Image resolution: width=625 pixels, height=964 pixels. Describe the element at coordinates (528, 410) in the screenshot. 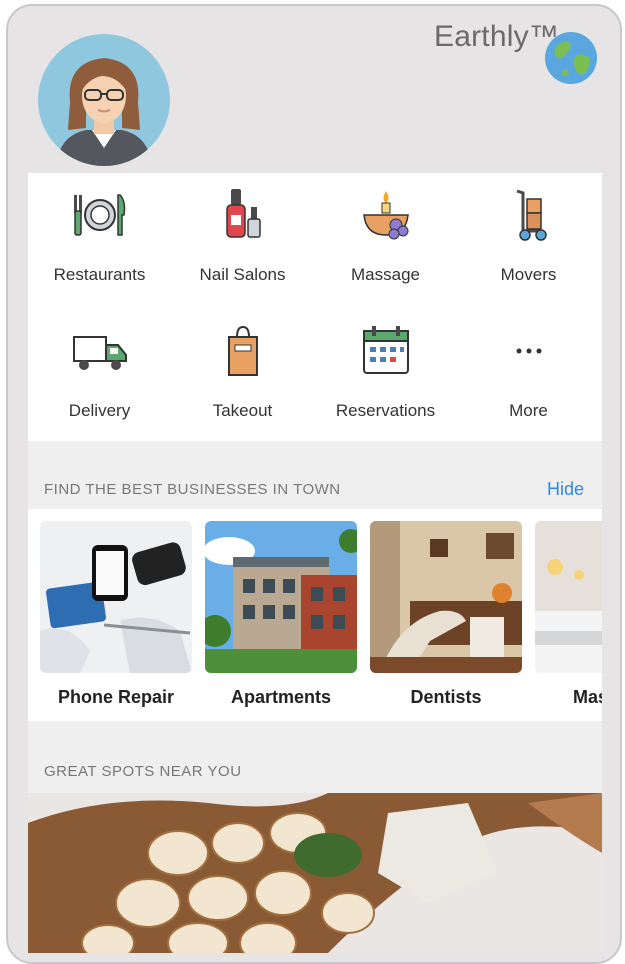

I see `category-label: More` at that location.